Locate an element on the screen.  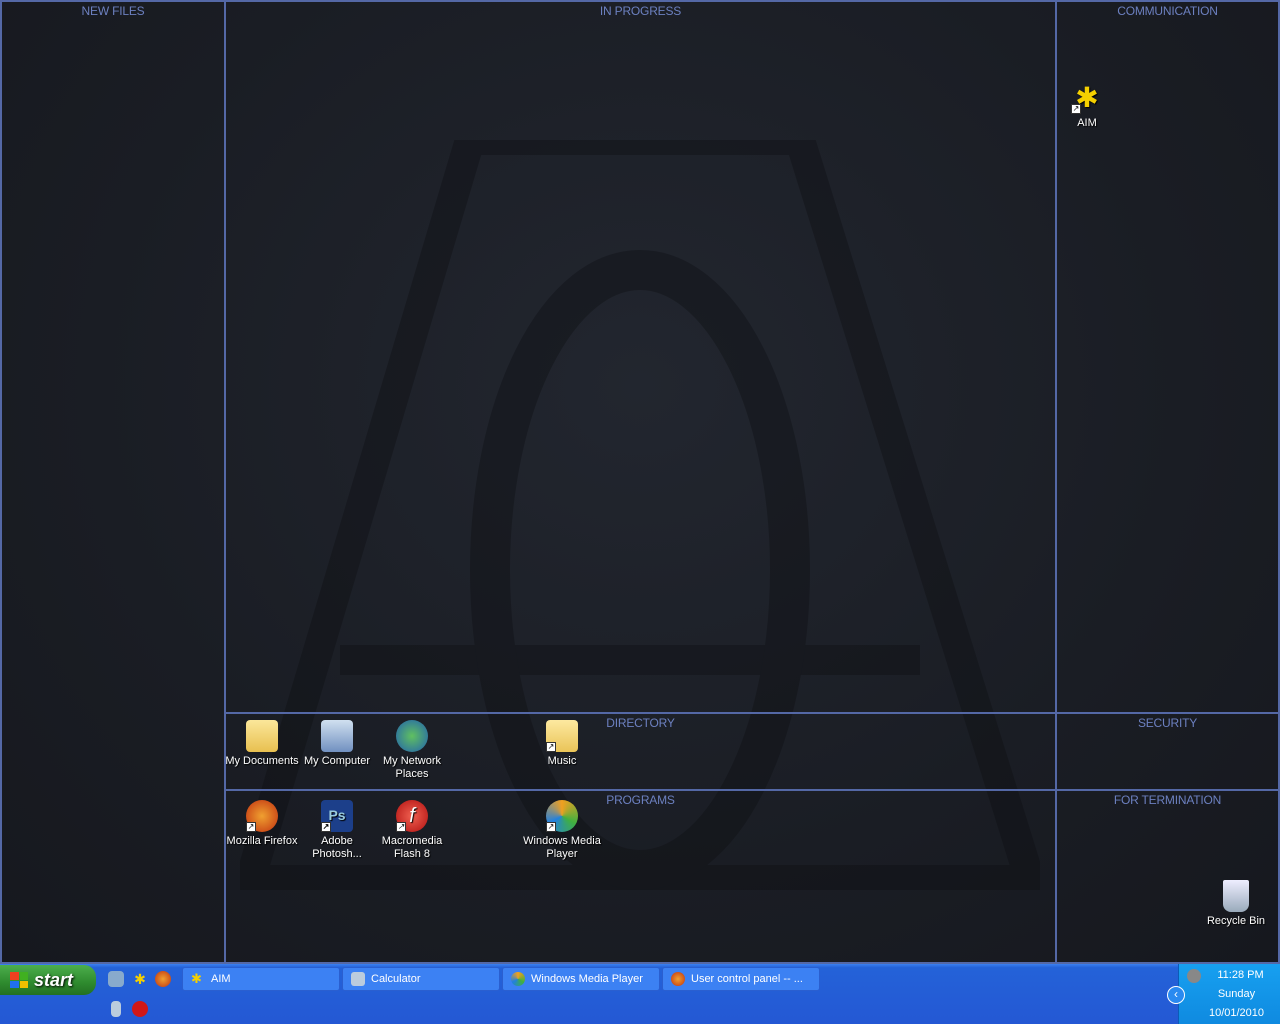
media-player-icon: ↗ is located at coordinates (562, 816).